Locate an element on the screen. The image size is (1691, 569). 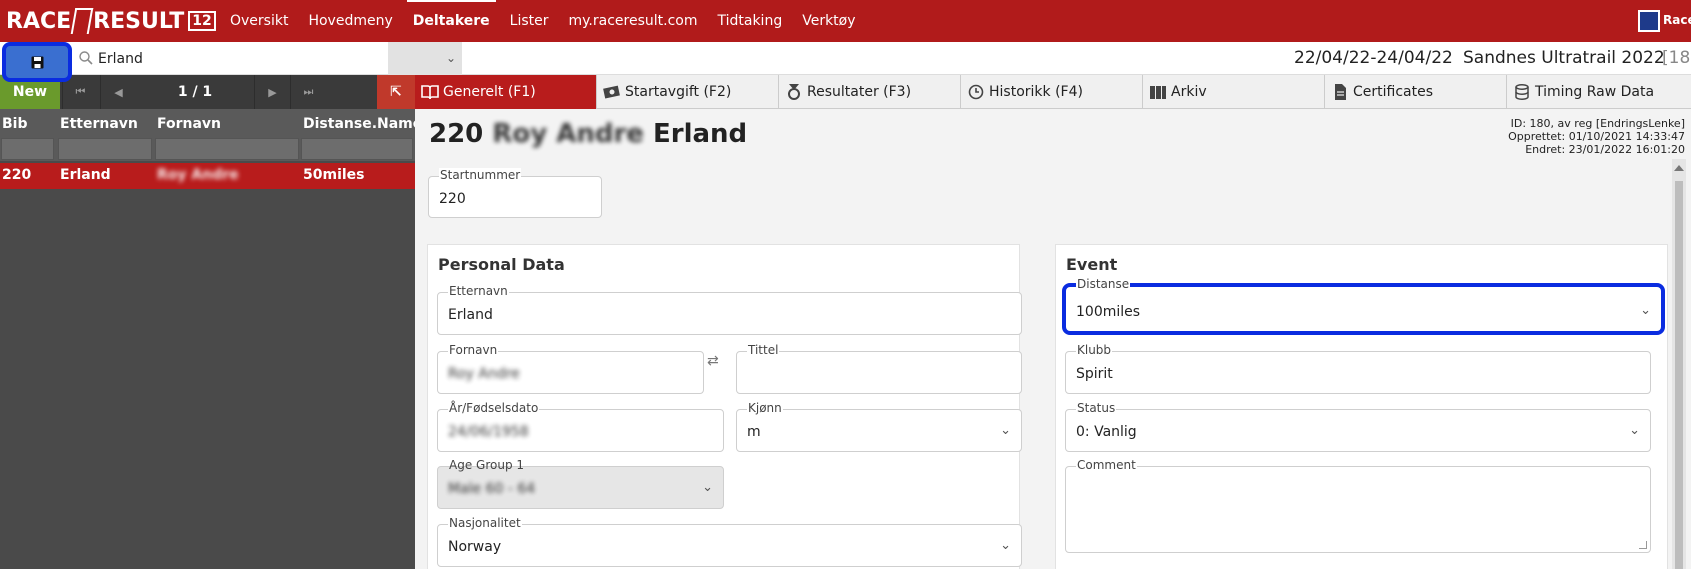
meta-id: ID: 180, av reg [EndringsLenke] is located at coordinates (1596, 123).